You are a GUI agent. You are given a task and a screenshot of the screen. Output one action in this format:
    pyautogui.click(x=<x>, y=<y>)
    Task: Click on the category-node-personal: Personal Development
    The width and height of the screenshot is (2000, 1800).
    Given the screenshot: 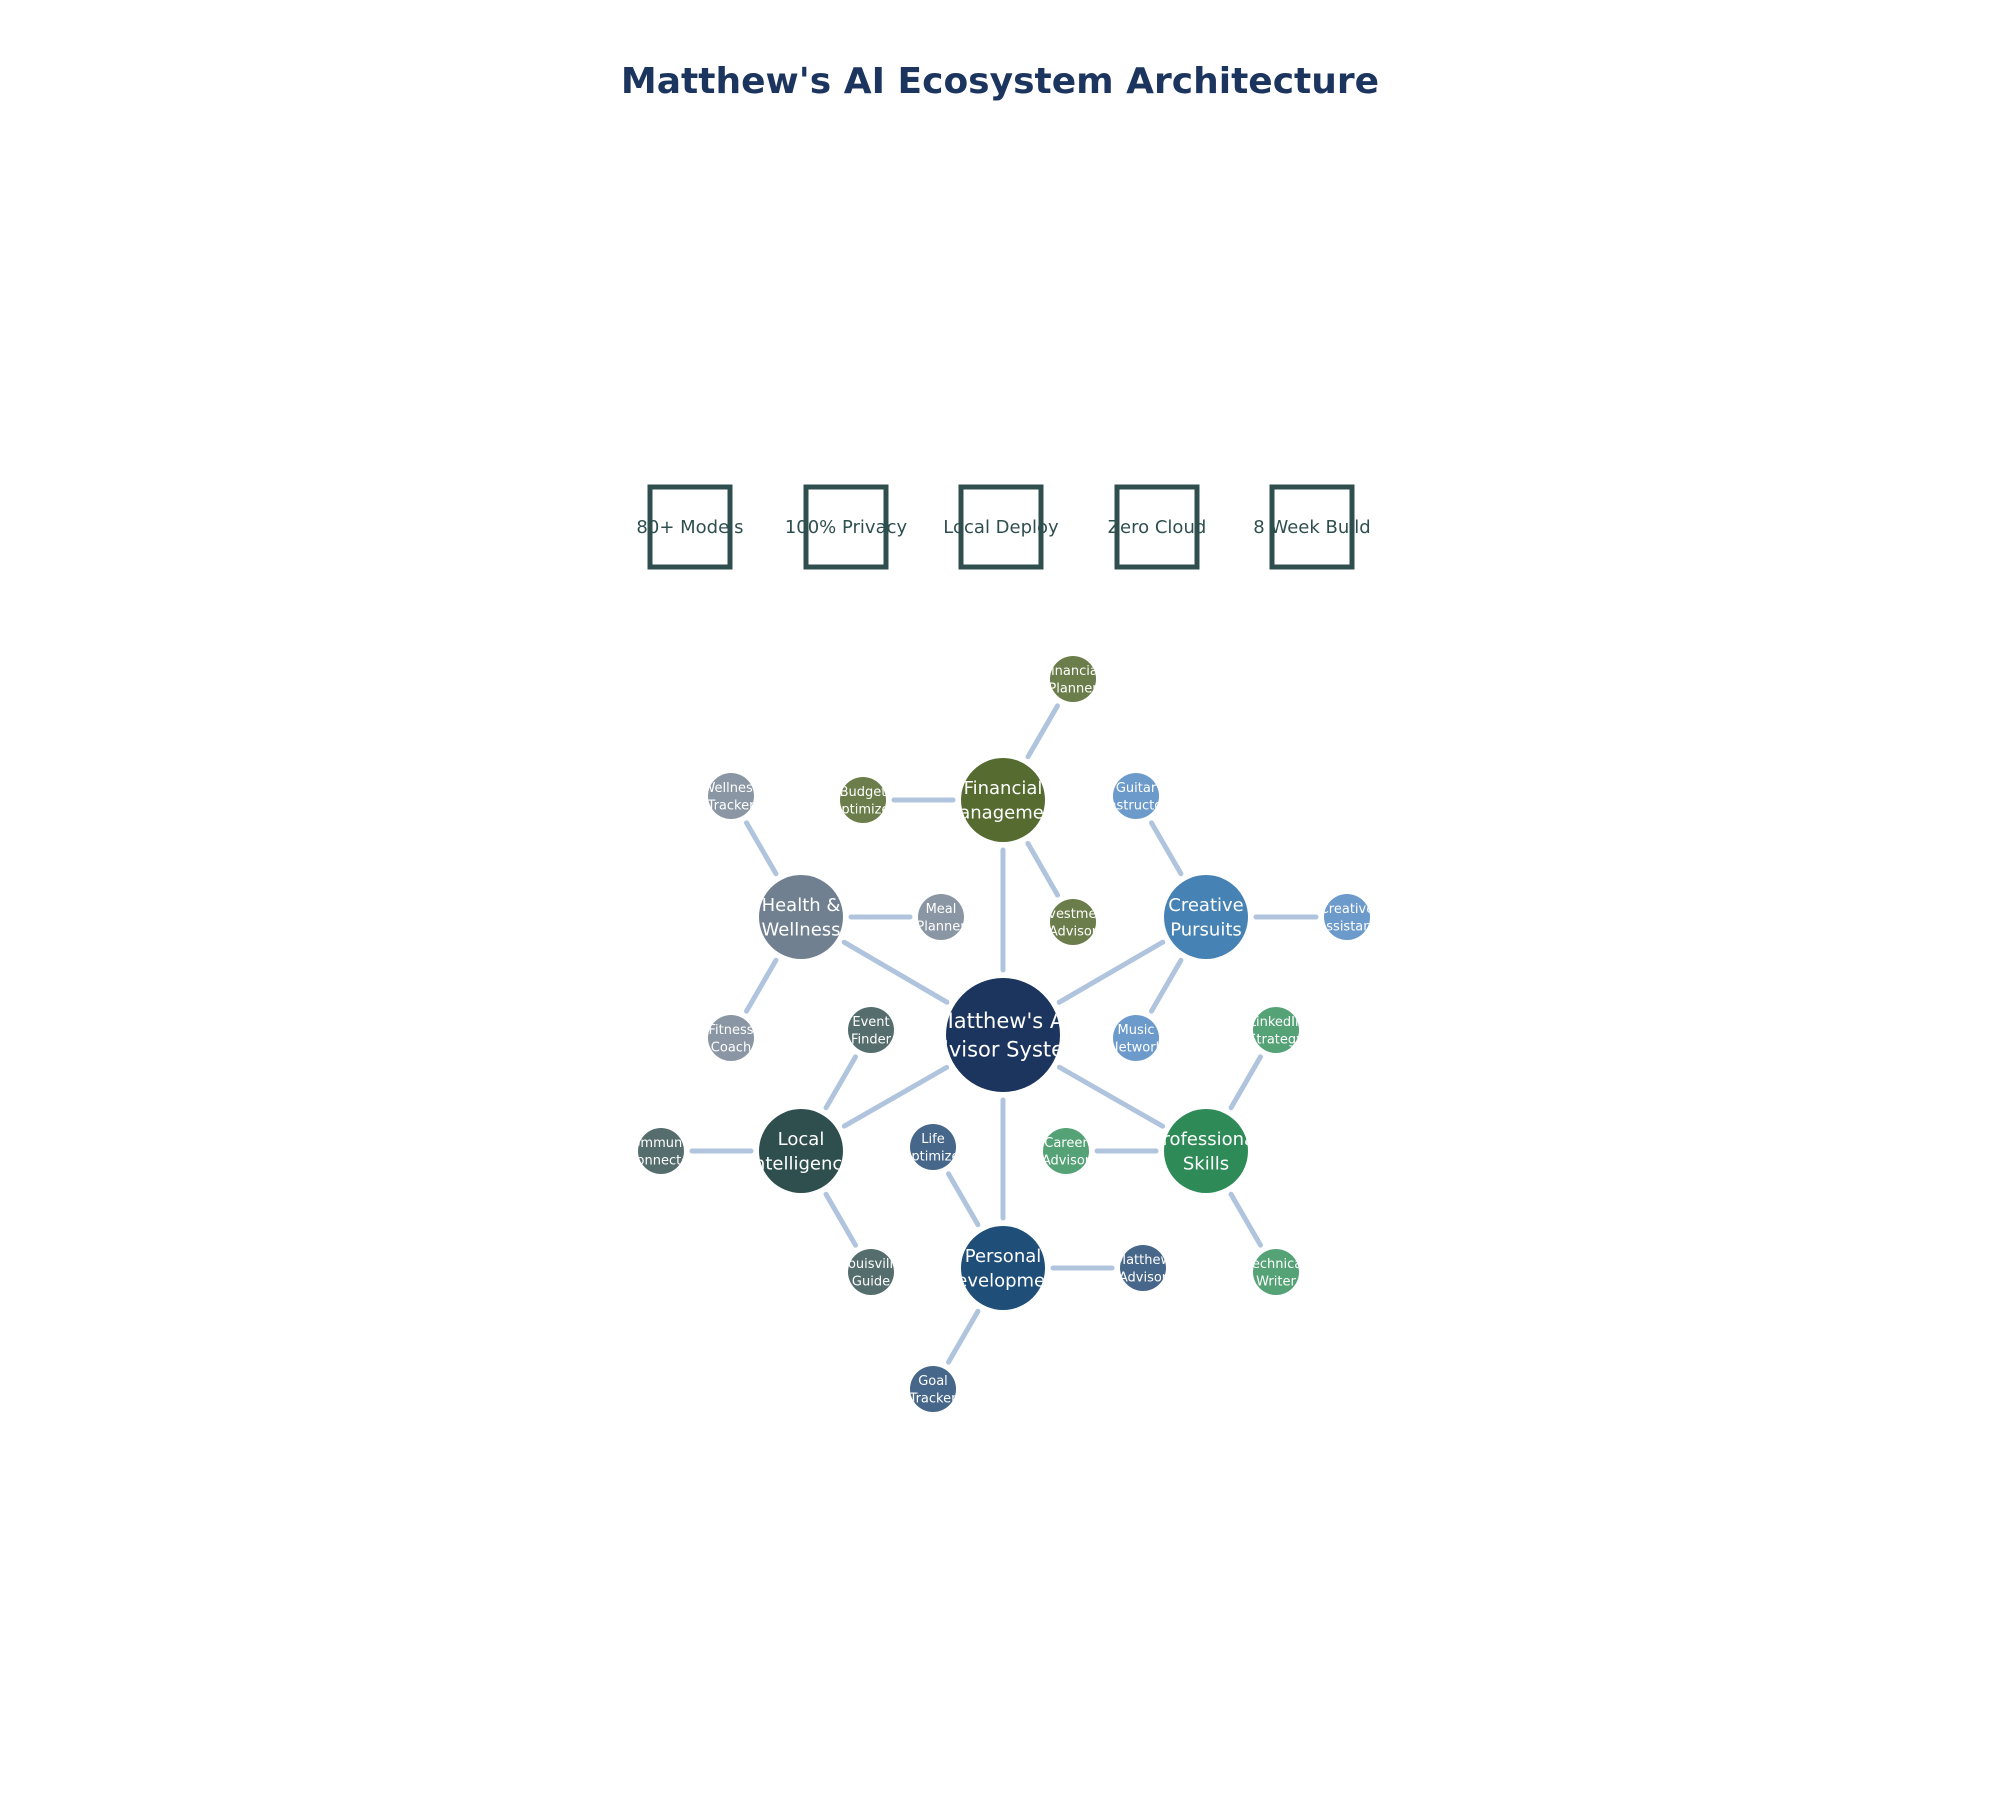 What is the action you would take?
    pyautogui.click(x=1002, y=1268)
    